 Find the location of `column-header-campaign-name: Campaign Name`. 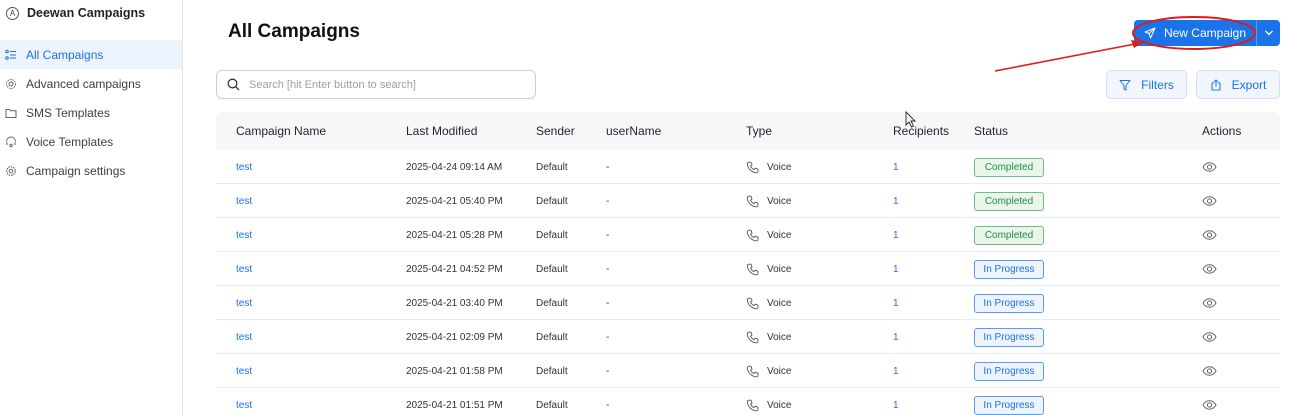

column-header-campaign-name: Campaign Name is located at coordinates (281, 131).